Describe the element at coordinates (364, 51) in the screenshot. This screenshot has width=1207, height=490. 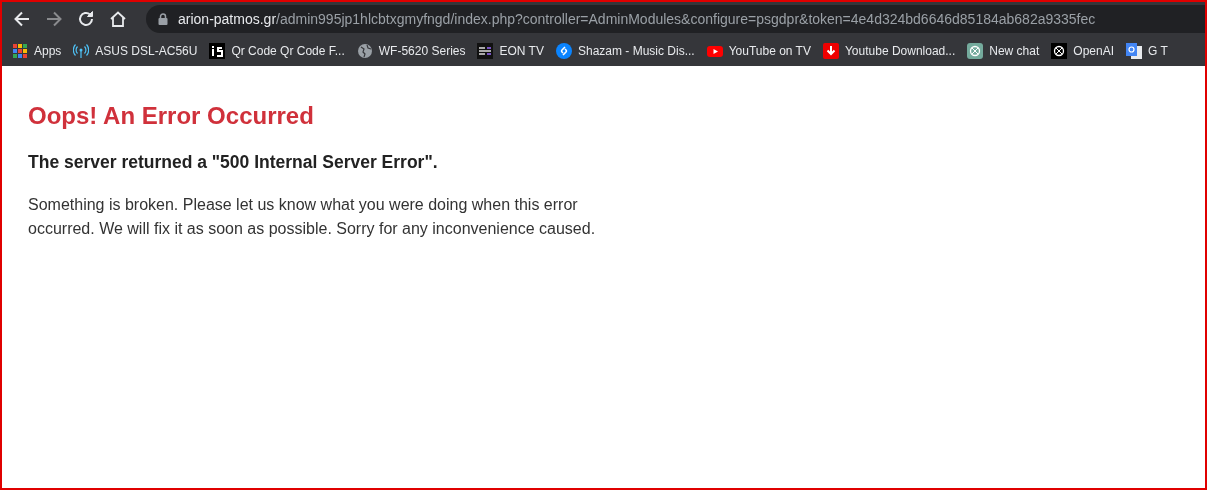
I see `globe-icon` at that location.